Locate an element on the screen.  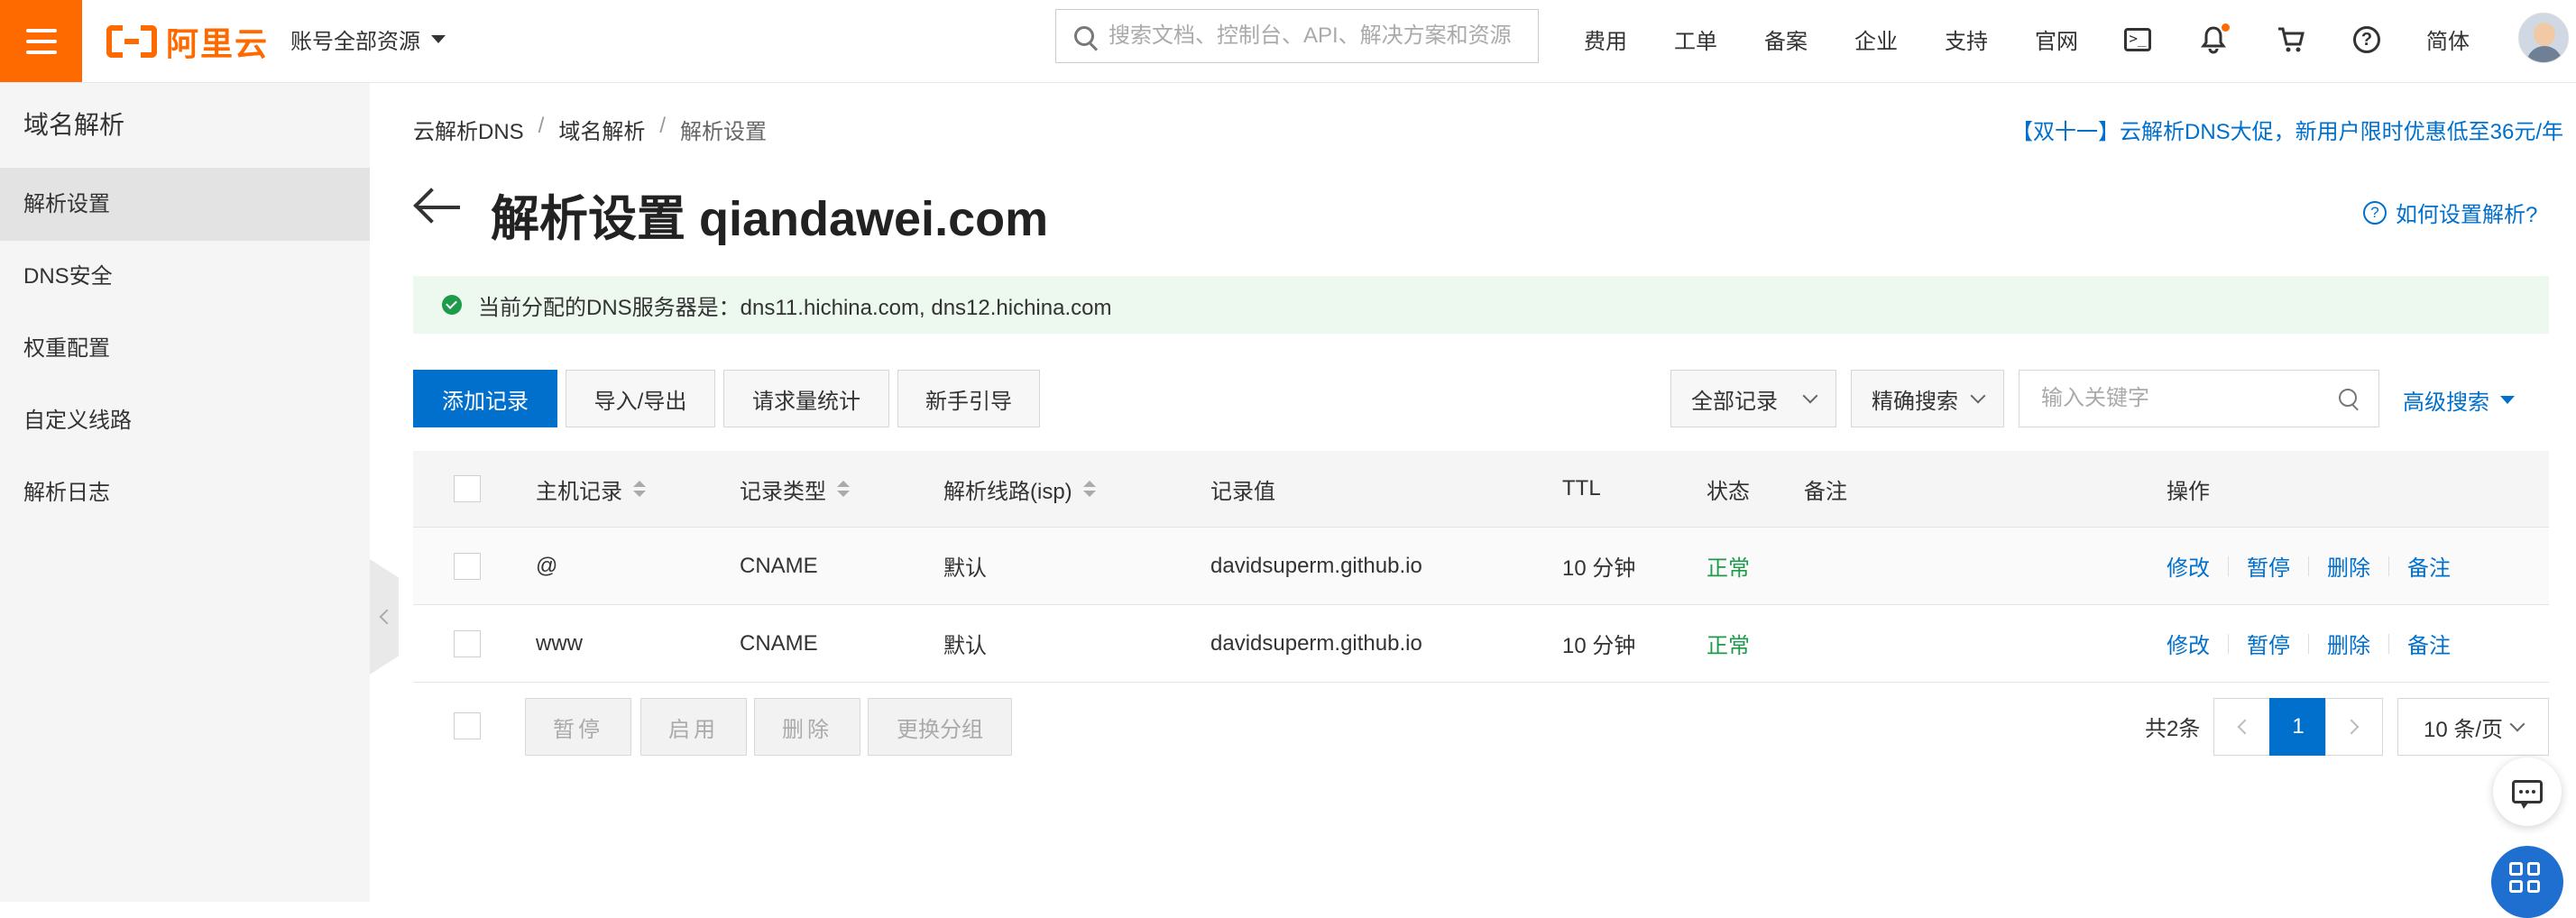
value-cell: davidsuperm.github.io is located at coordinates (1316, 643).